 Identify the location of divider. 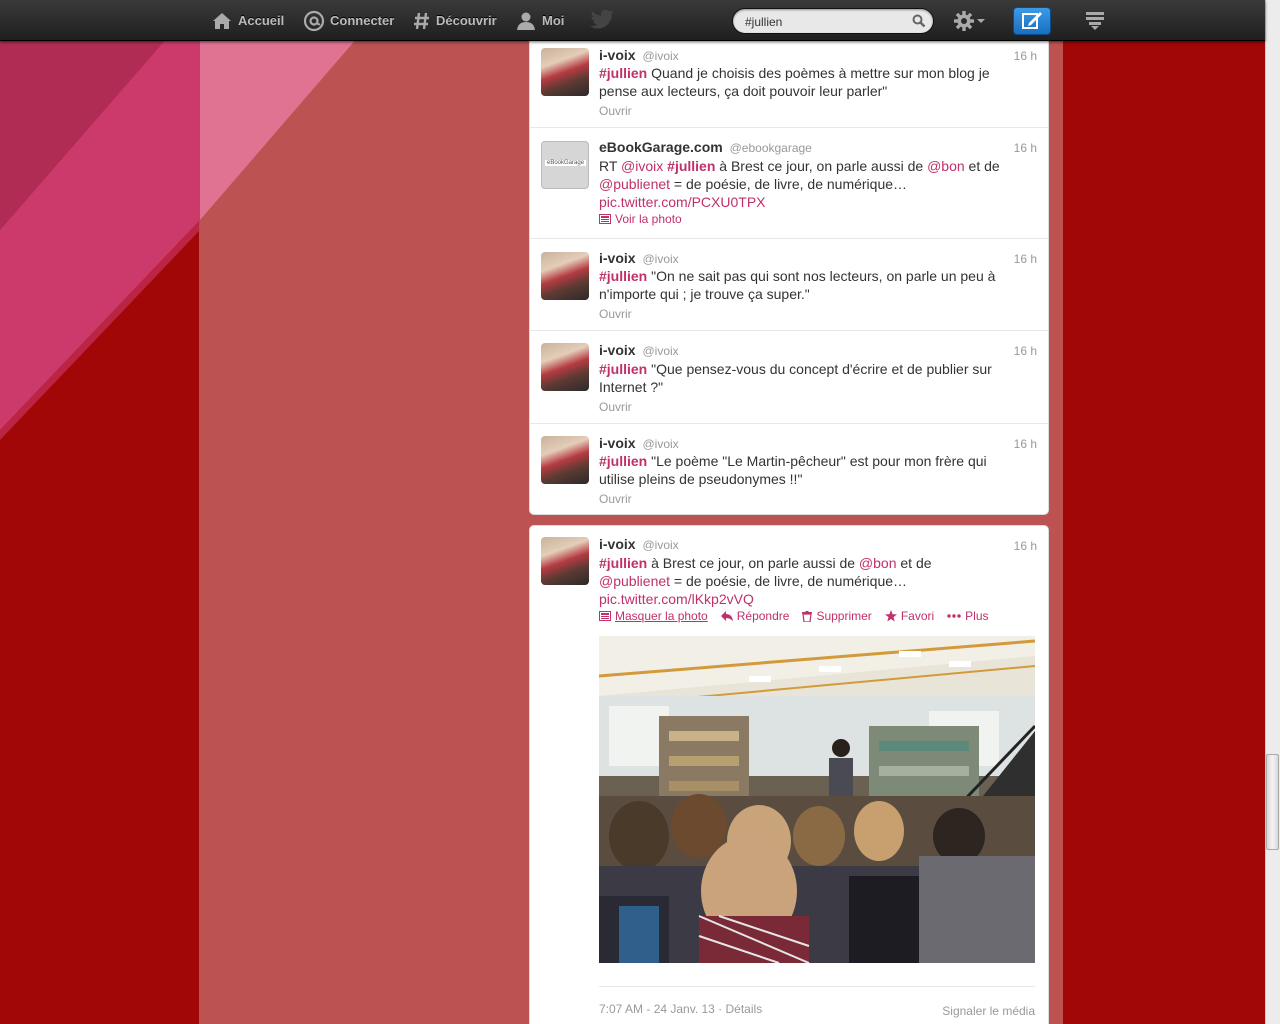
(817, 986).